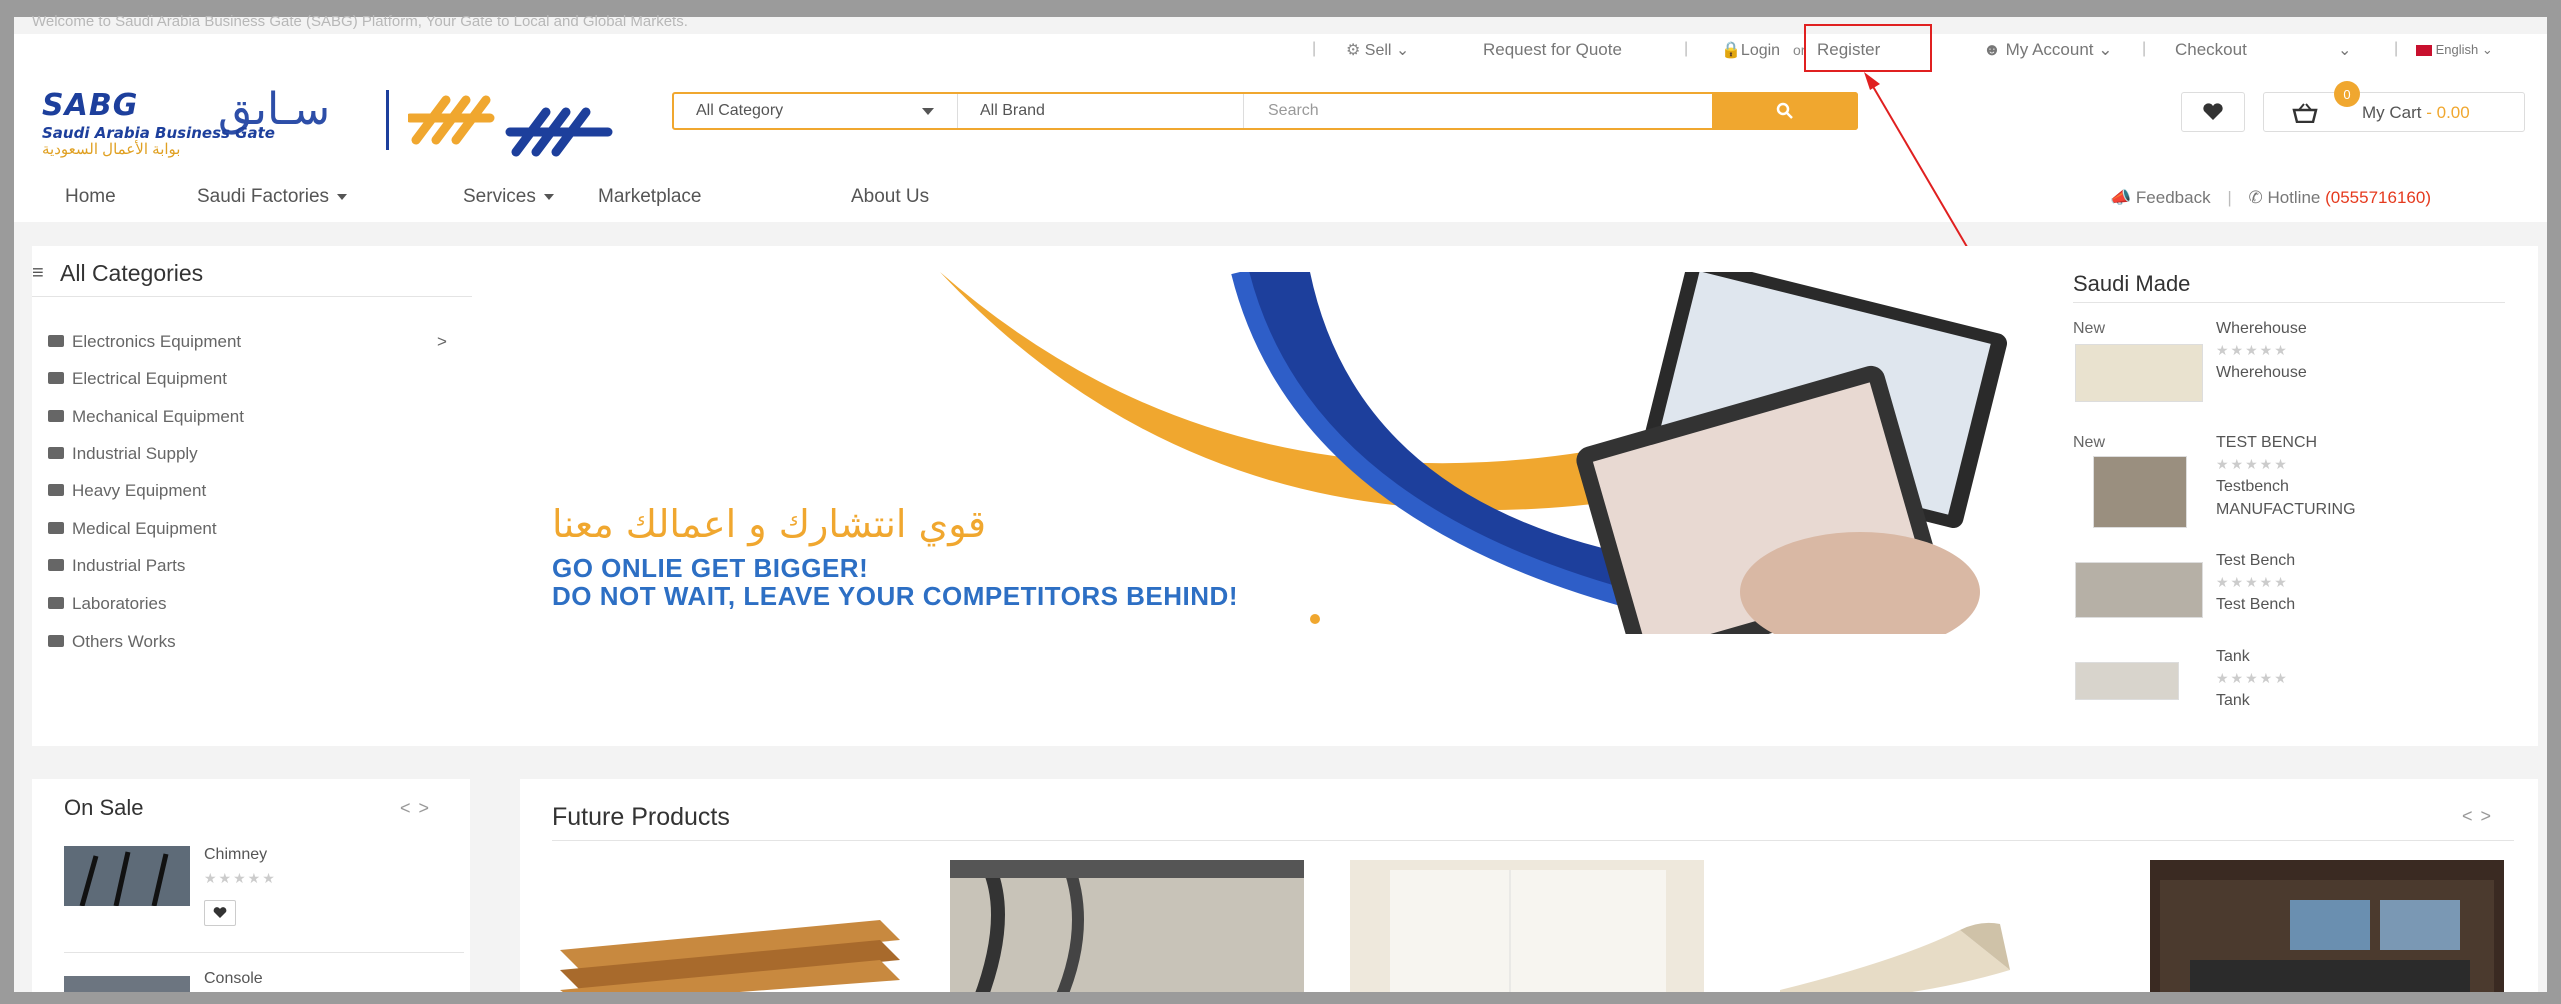 This screenshot has width=2561, height=1004. Describe the element at coordinates (263, 196) in the screenshot. I see `nav-saudi-factories-label: Saudi Factories` at that location.